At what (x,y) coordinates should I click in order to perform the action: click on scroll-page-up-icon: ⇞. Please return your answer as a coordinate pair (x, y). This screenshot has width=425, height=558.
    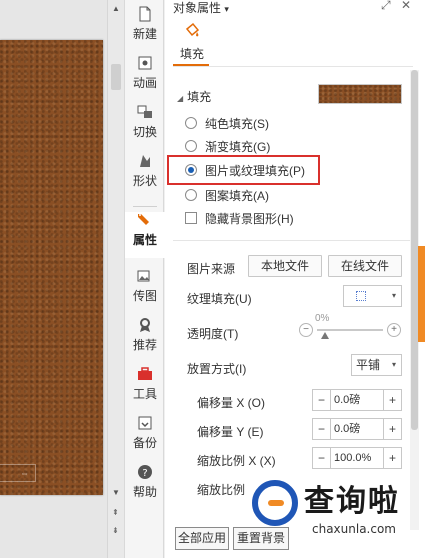
    Looking at the image, I should click on (115, 512).